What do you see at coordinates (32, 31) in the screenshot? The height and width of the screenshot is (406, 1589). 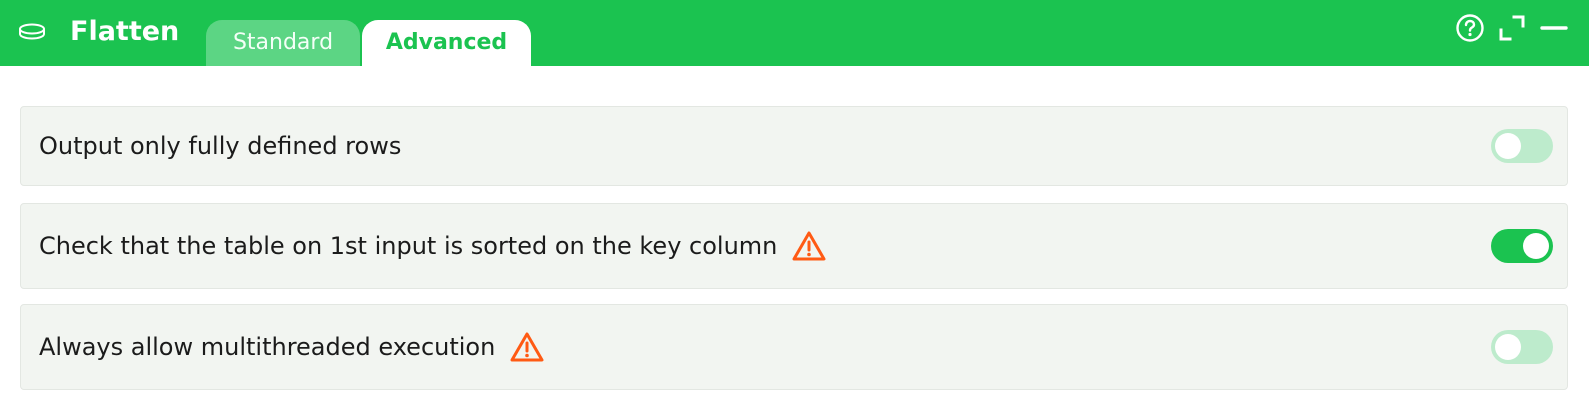 I see `database-stack-icon` at bounding box center [32, 31].